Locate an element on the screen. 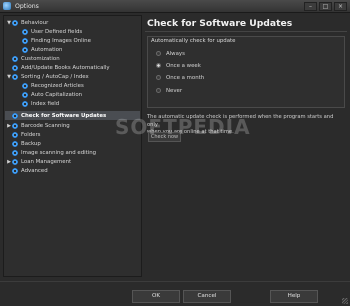  tree-item-label: Behaviour is located at coordinates (35, 22).